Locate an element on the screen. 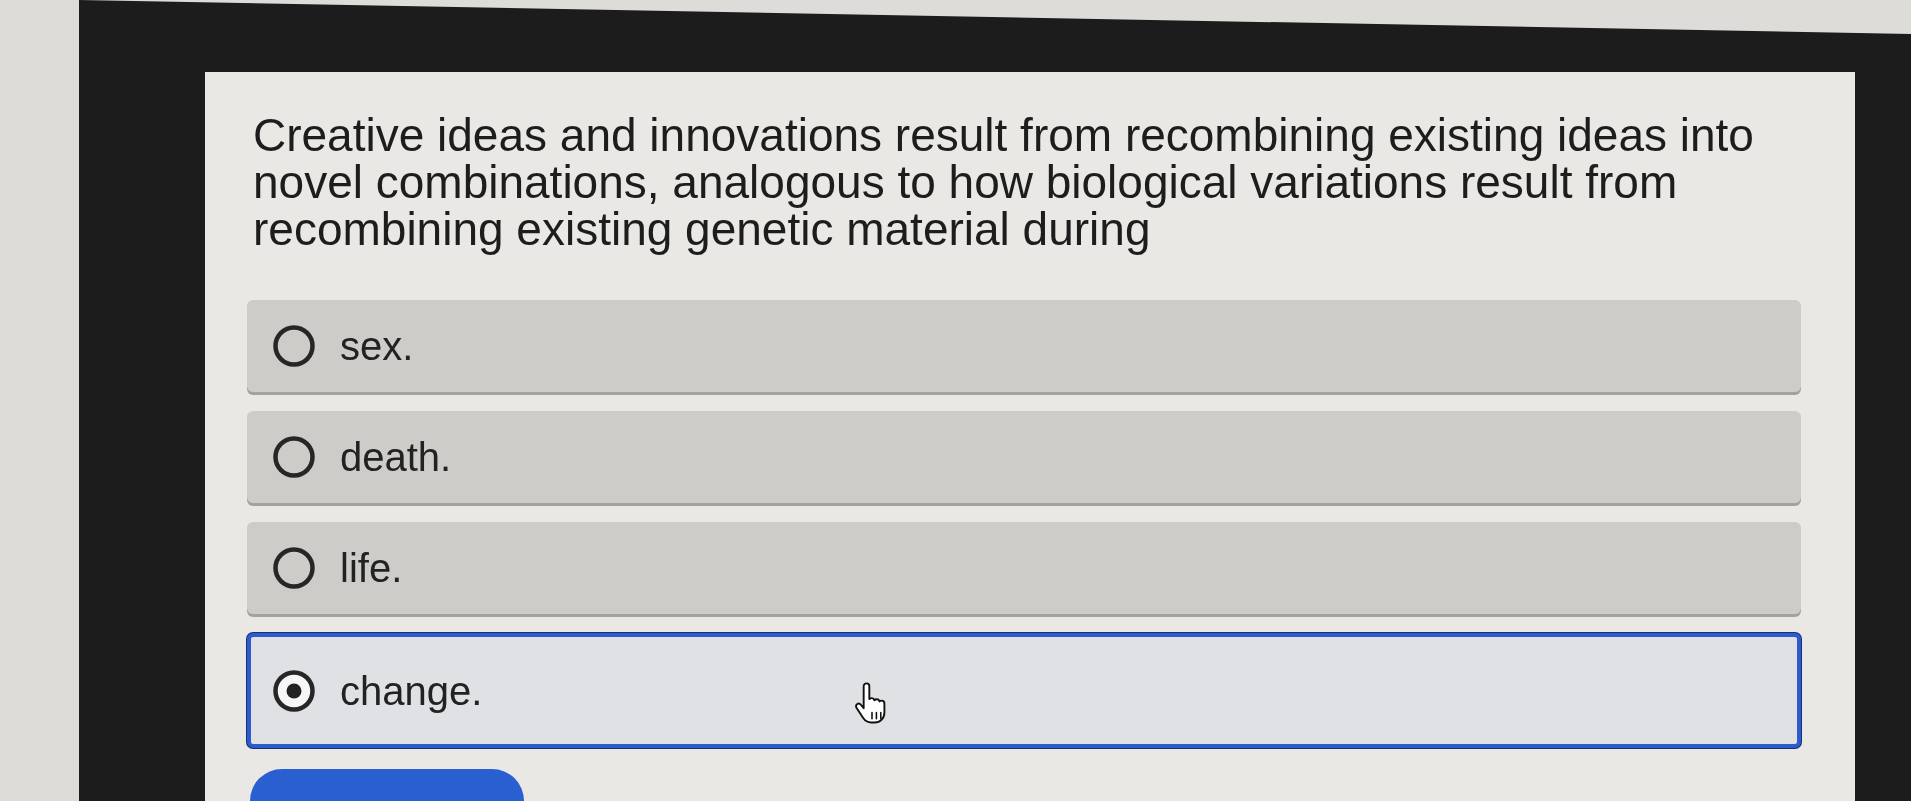  submit-button is located at coordinates (387, 785).